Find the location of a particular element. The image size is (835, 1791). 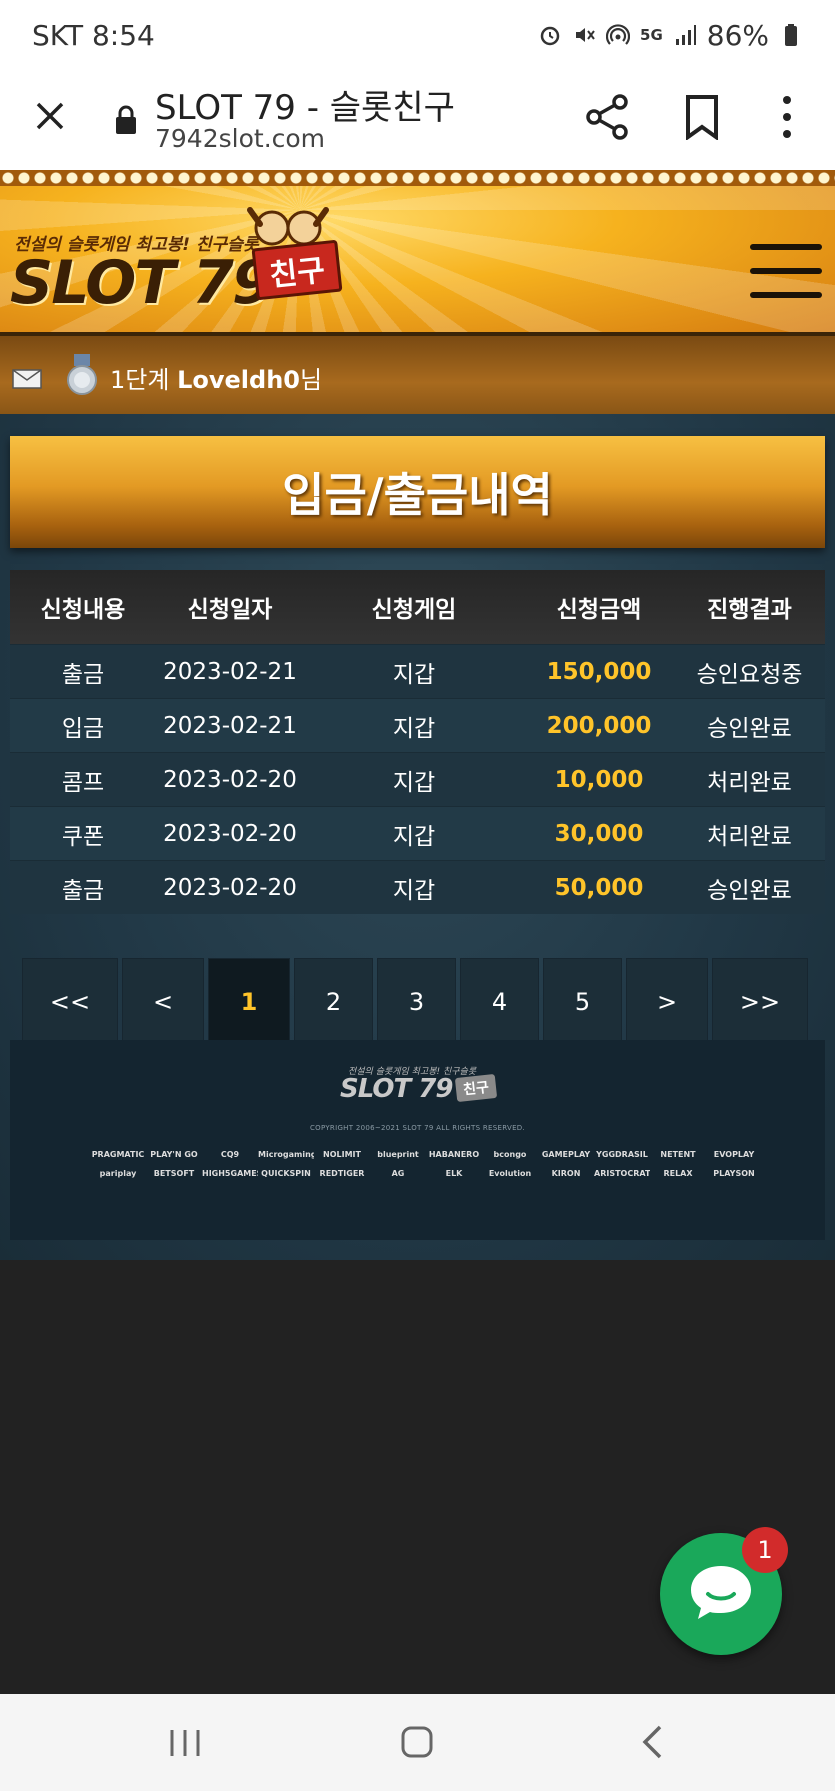

provider-logo: PLAY'N GO is located at coordinates (174, 1154).